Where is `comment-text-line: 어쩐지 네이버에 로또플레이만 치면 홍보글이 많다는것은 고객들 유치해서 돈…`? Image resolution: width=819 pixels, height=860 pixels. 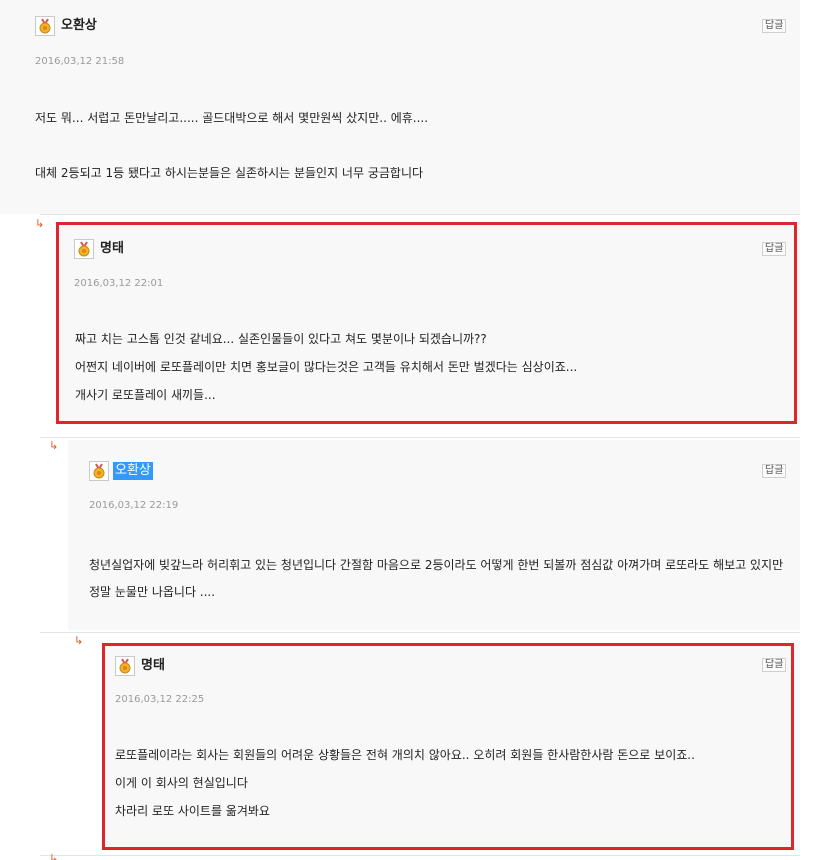 comment-text-line: 어쩐지 네이버에 로또플레이만 치면 홍보글이 많다는것은 고객들 유치해서 돈… is located at coordinates (326, 367).